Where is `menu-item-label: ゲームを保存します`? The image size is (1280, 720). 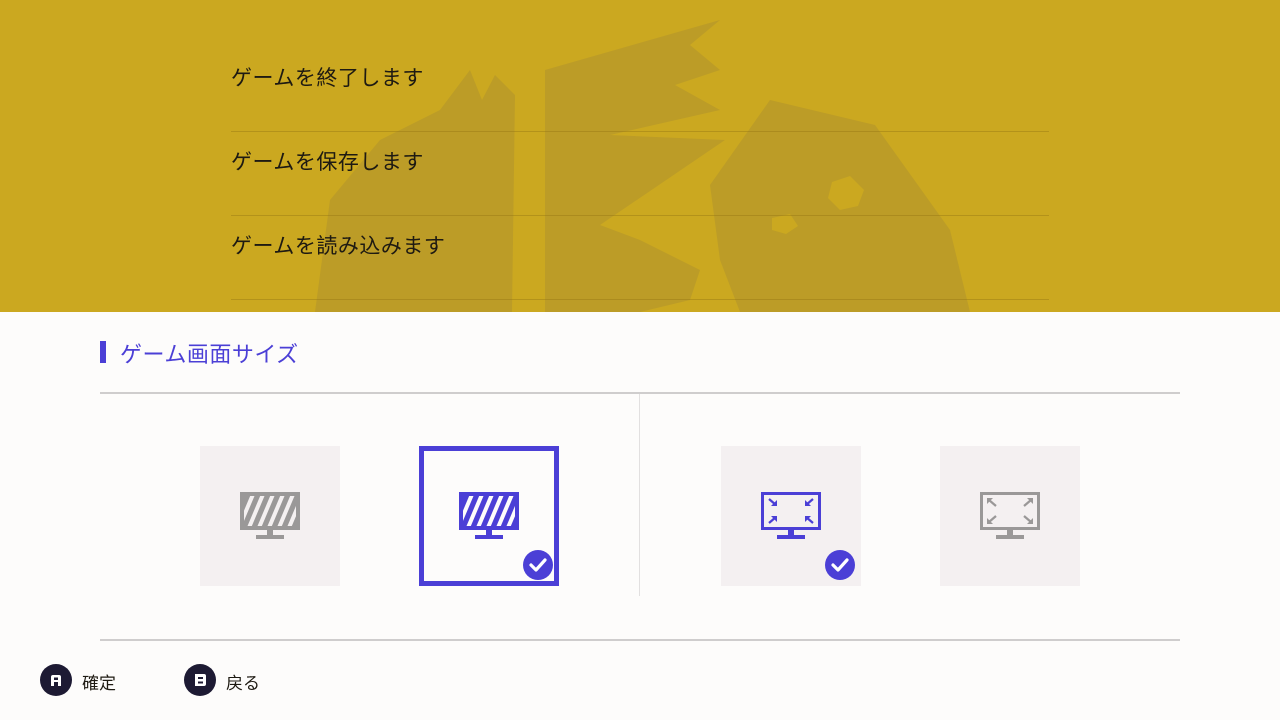 menu-item-label: ゲームを保存します is located at coordinates (327, 162).